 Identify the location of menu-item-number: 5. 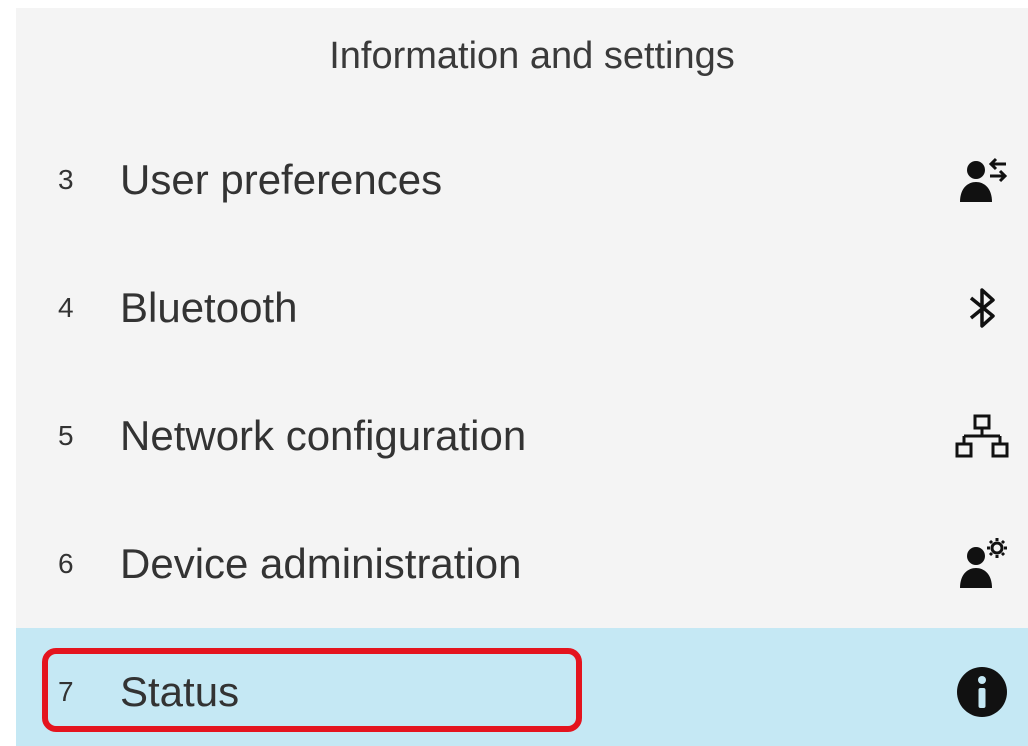
(66, 435).